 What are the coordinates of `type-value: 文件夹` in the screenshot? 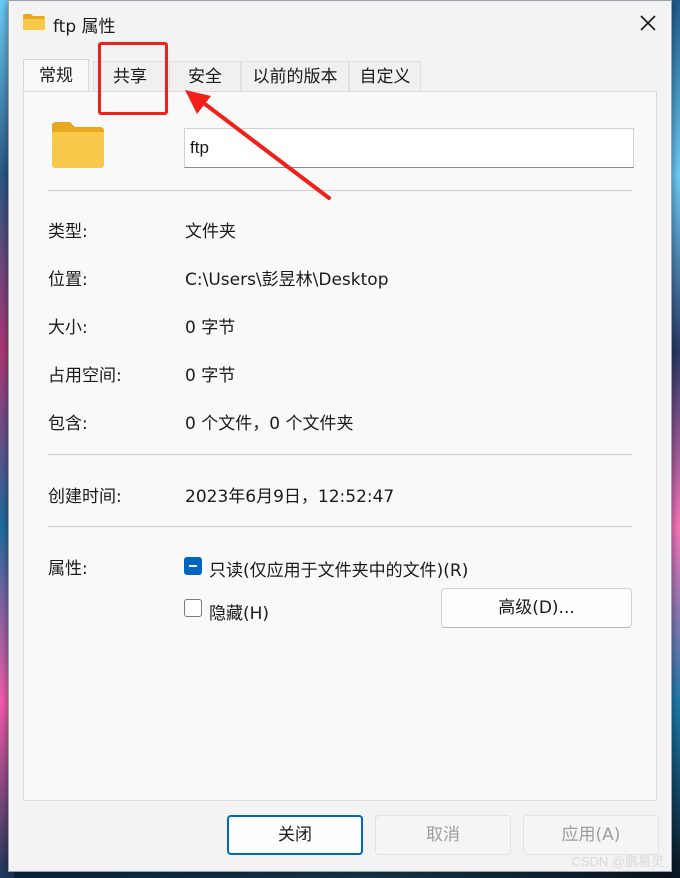 It's located at (210, 232).